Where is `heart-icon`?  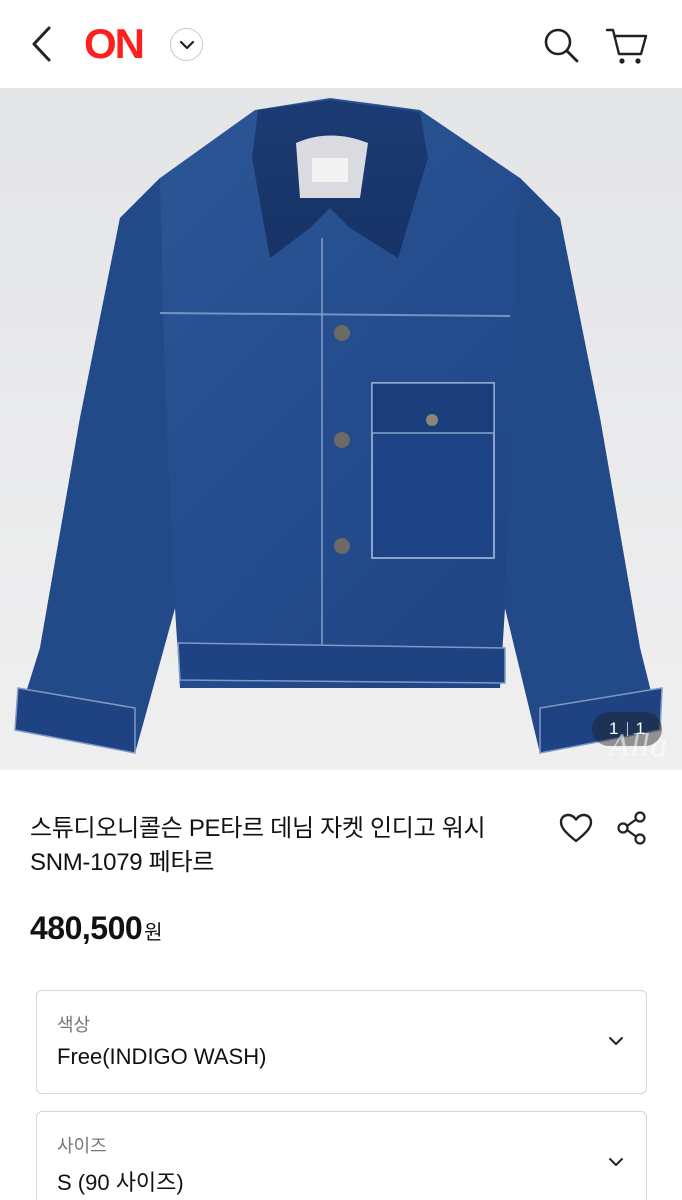 heart-icon is located at coordinates (576, 828).